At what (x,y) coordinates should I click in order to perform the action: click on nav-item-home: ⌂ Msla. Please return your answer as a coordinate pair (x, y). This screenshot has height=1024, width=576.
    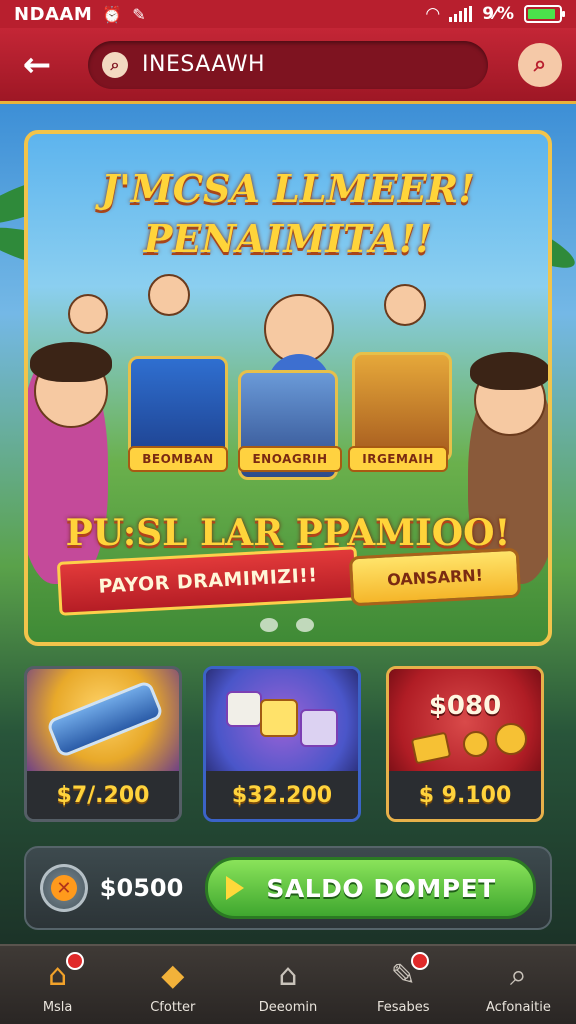
    Looking at the image, I should click on (57, 985).